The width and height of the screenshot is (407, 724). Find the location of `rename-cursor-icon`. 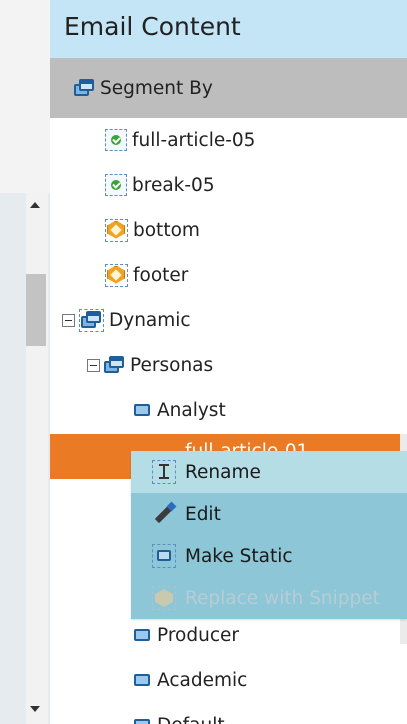

rename-cursor-icon is located at coordinates (164, 472).